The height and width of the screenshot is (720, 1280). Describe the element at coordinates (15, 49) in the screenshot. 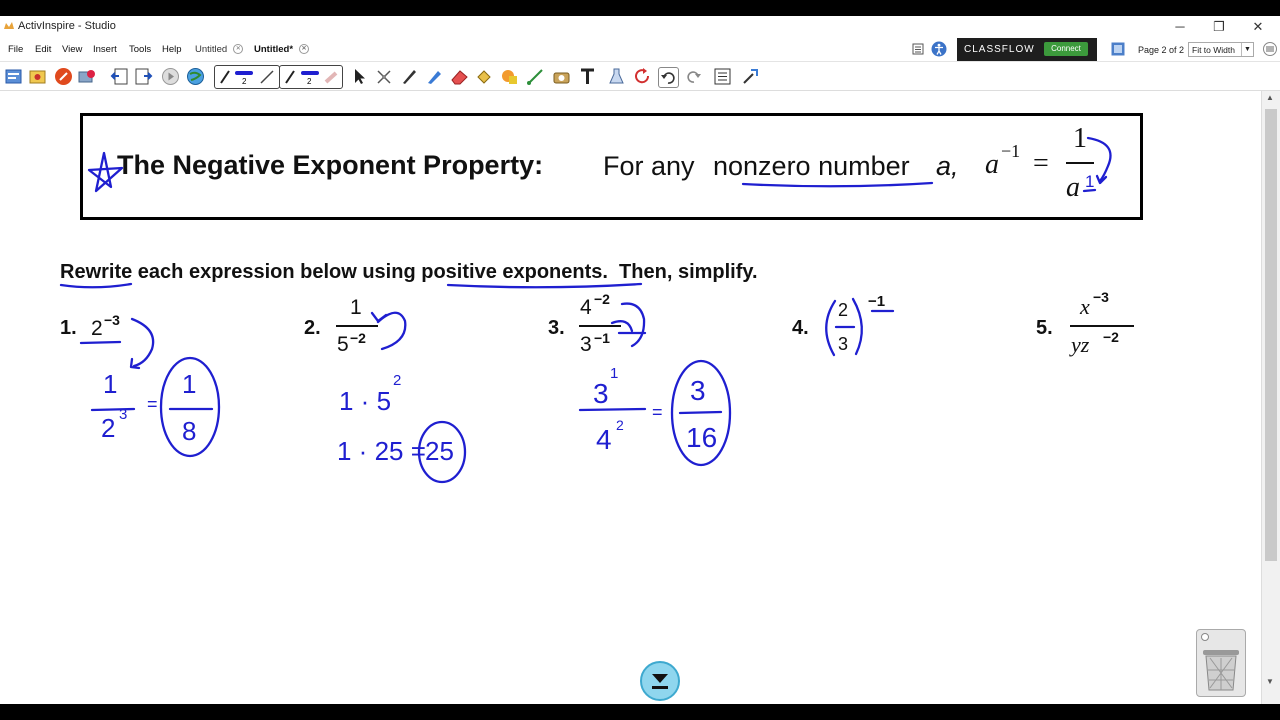

I see `menu-file: File` at that location.